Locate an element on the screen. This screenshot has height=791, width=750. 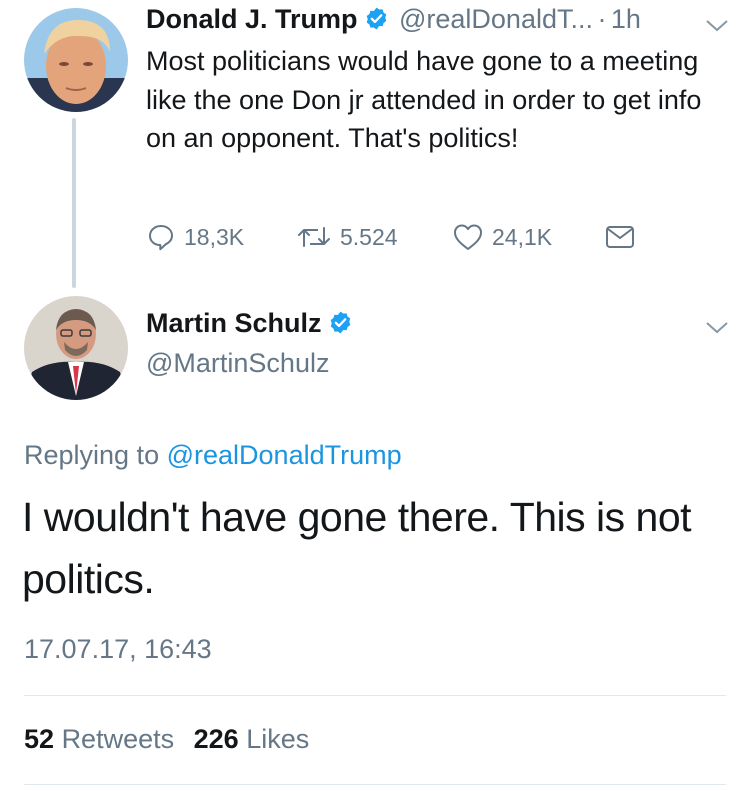
retweets-stat: 52 Retweets is located at coordinates (99, 739).